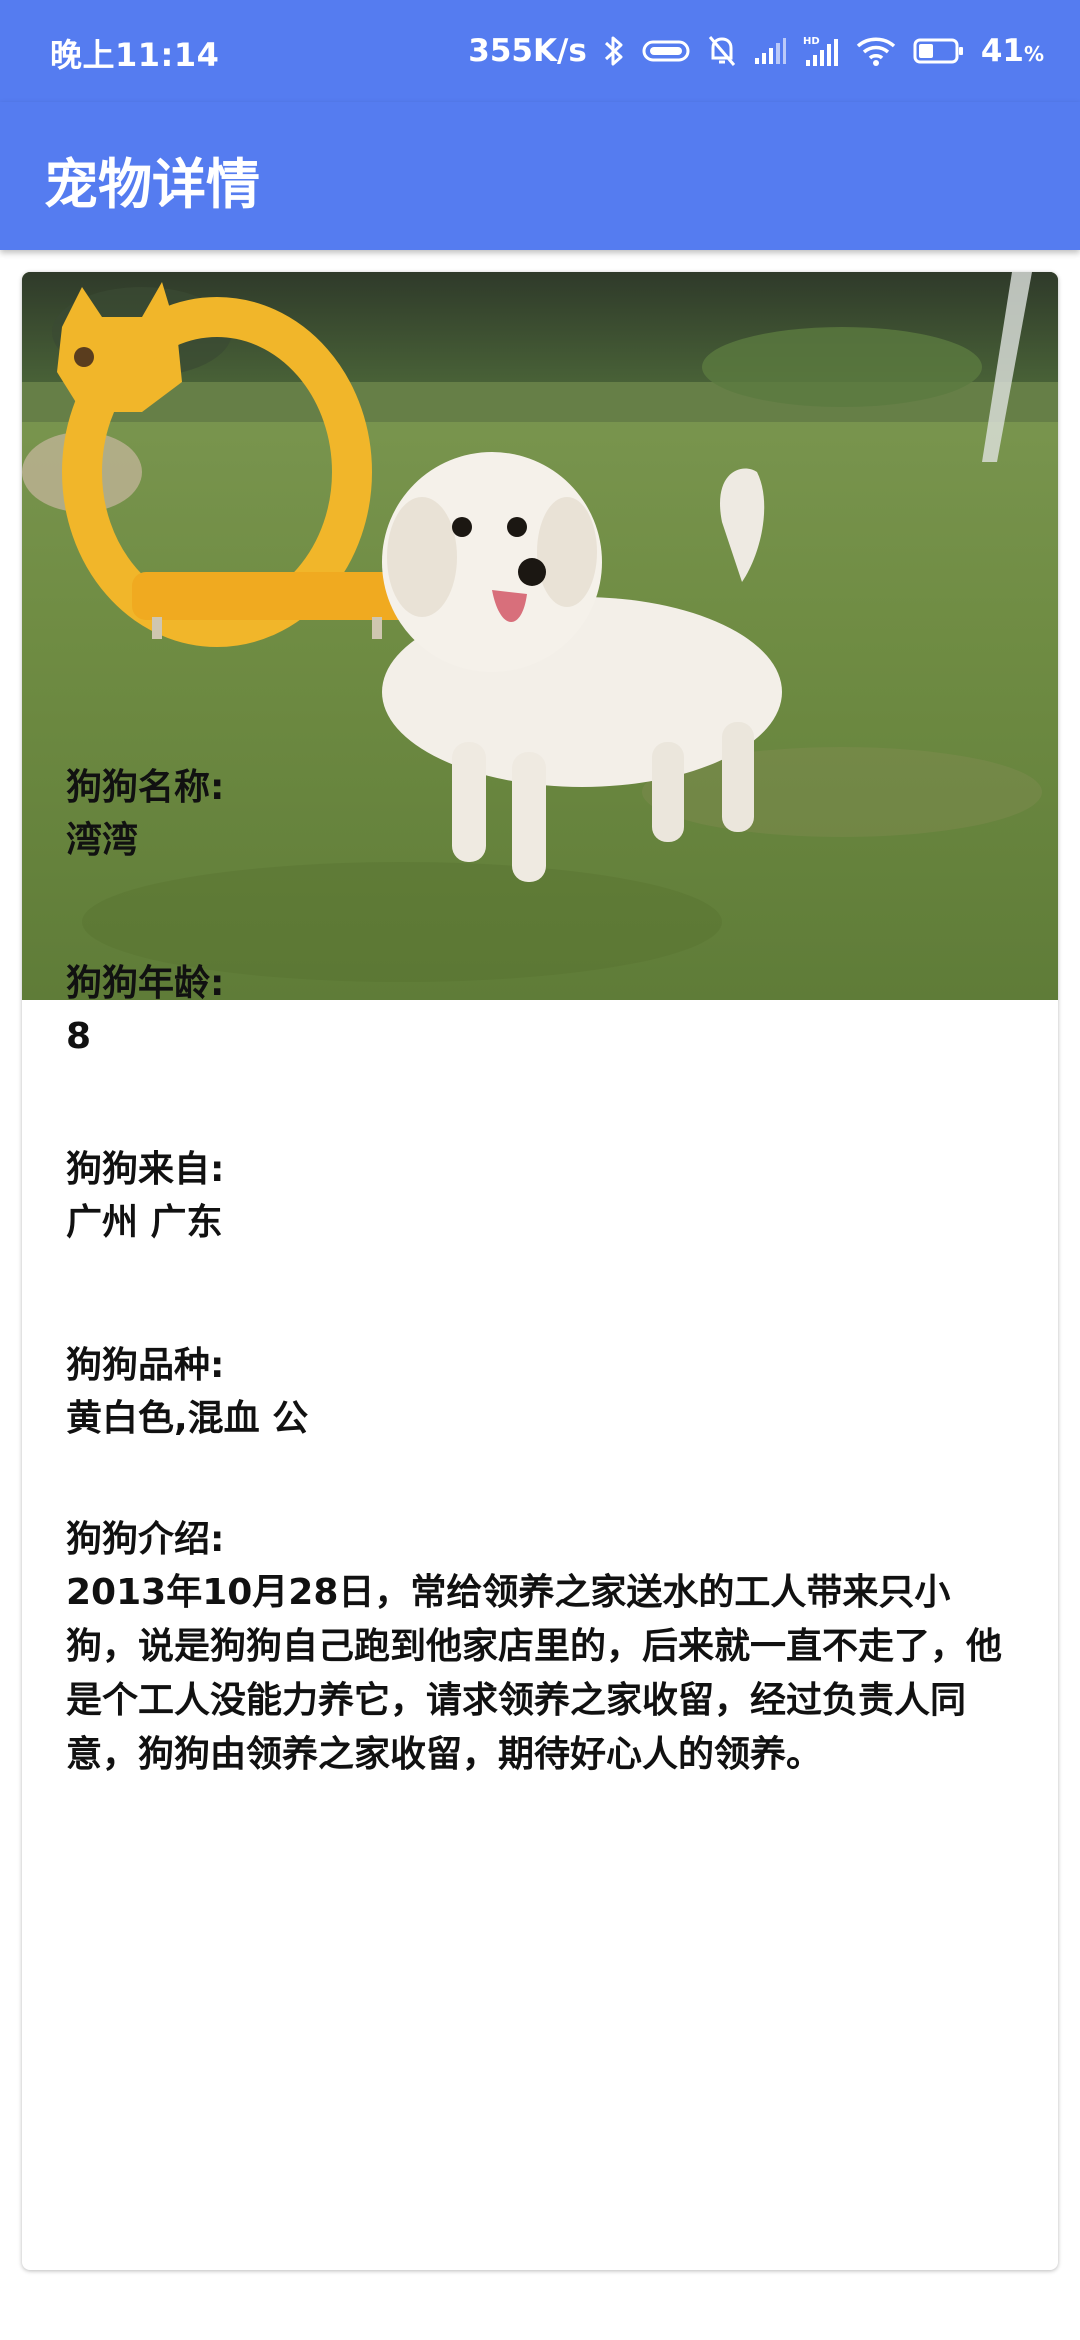 The width and height of the screenshot is (1080, 2340). What do you see at coordinates (666, 51) in the screenshot?
I see `vibrate-icon` at bounding box center [666, 51].